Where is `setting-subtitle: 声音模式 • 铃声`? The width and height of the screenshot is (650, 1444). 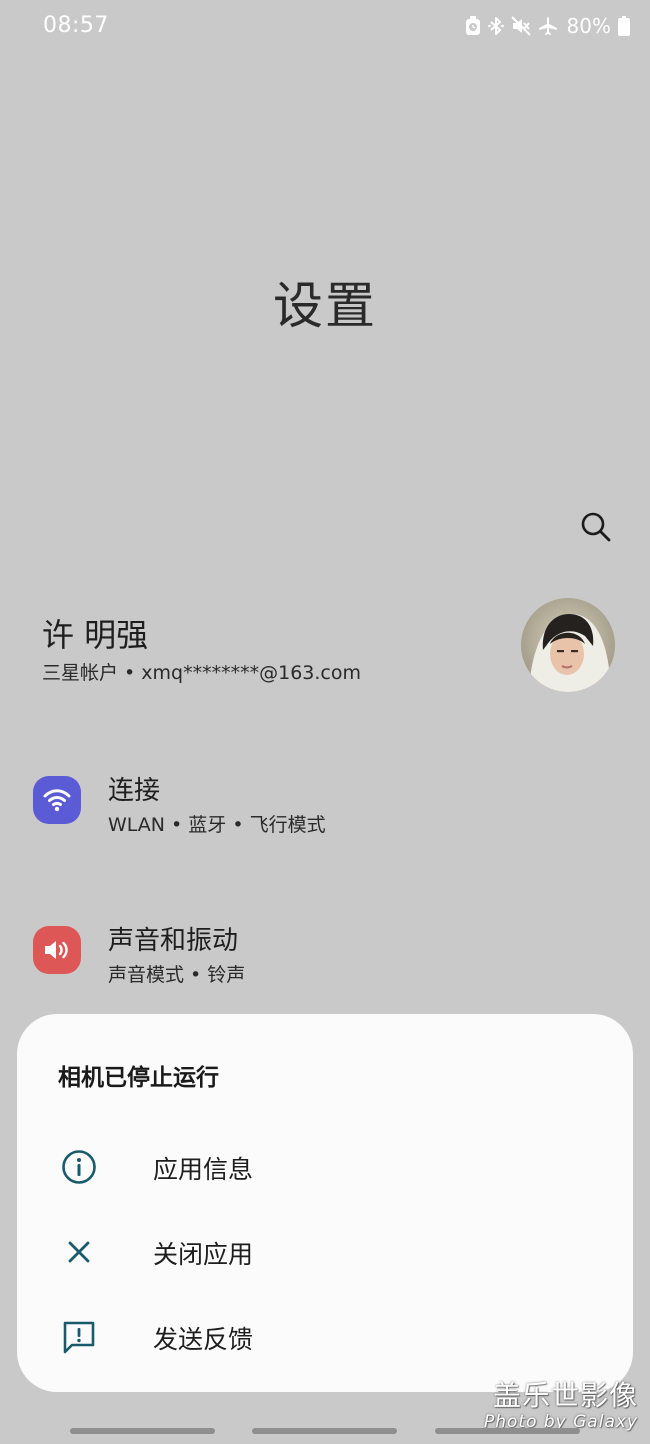 setting-subtitle: 声音模式 • 铃声 is located at coordinates (177, 975).